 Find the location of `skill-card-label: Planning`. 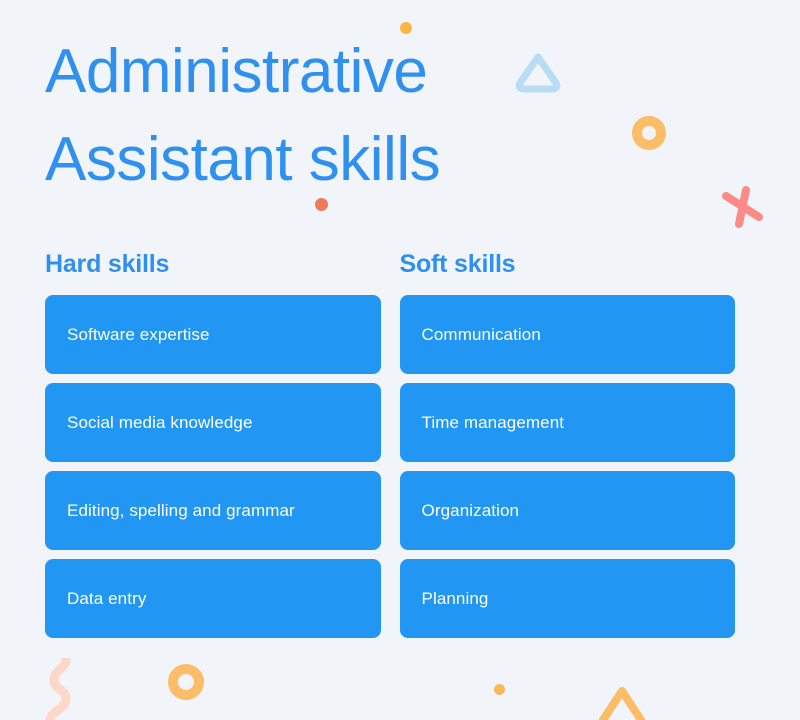

skill-card-label: Planning is located at coordinates (455, 598).